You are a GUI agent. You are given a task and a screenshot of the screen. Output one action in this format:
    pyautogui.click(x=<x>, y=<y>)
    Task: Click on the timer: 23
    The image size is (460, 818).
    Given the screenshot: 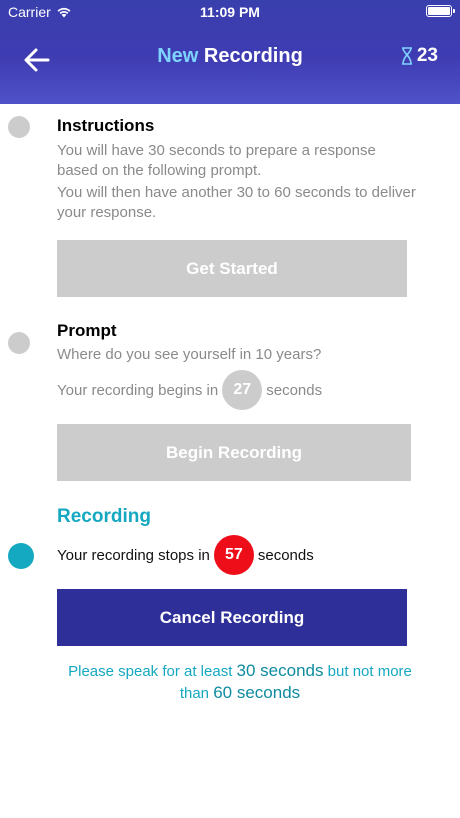 What is the action you would take?
    pyautogui.click(x=419, y=56)
    